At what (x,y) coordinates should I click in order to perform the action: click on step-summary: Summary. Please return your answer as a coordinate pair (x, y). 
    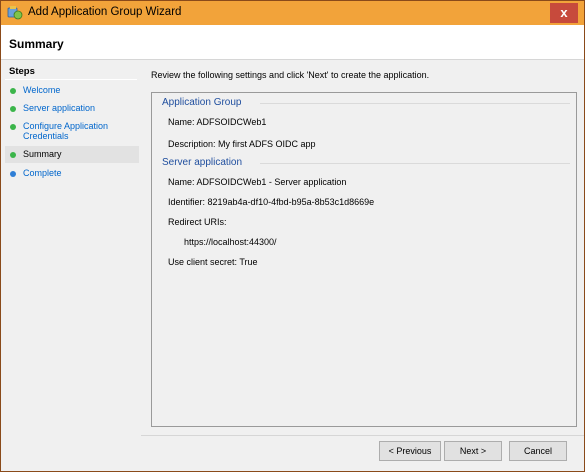
    Looking at the image, I should click on (72, 154).